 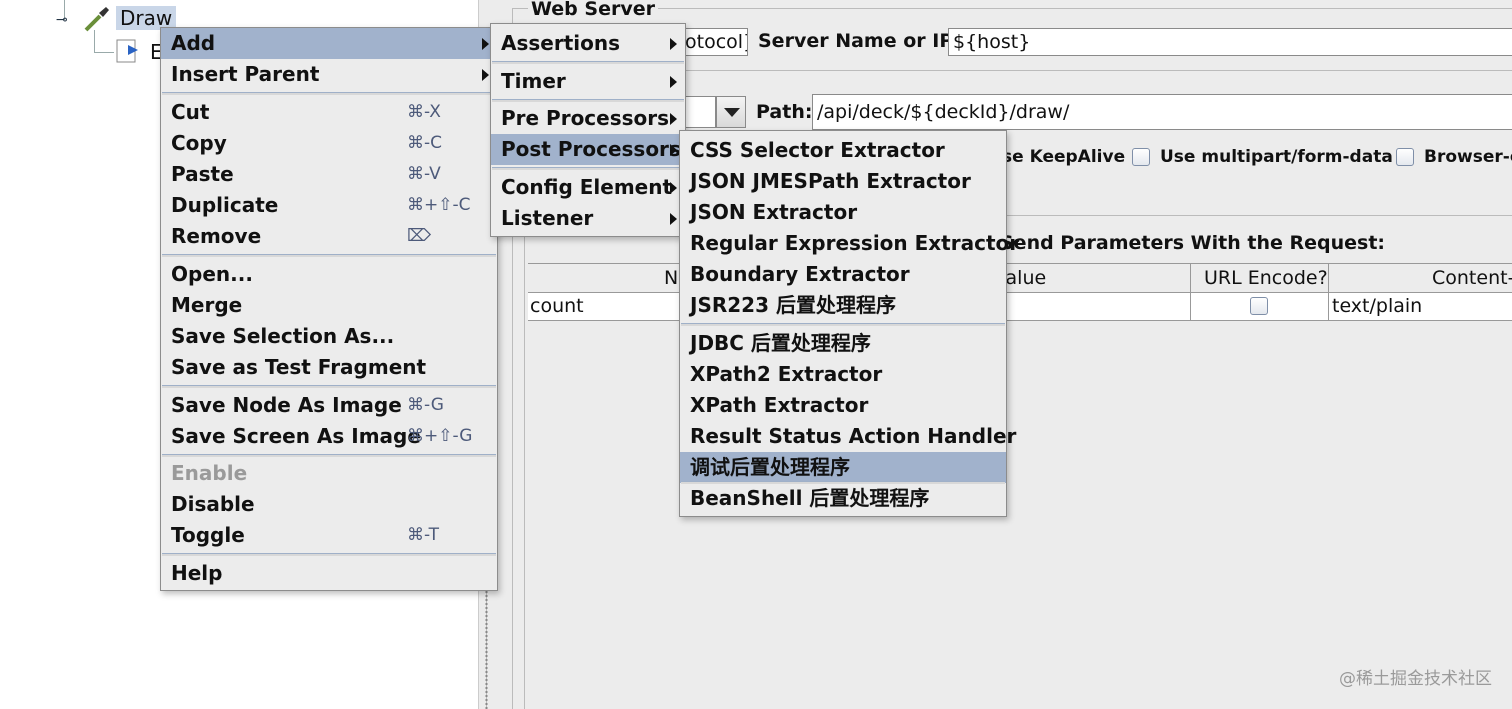 I want to click on pp-item-beanshell: BeanShell 后置处理程序, so click(x=843, y=498).